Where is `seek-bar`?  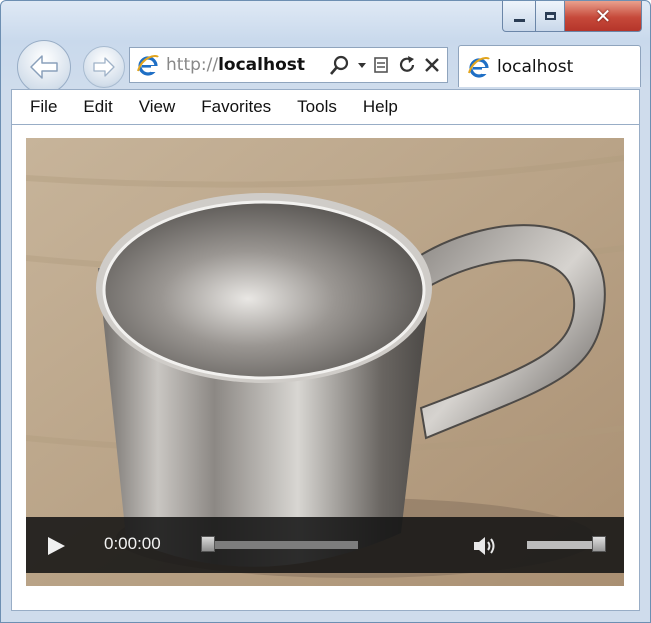 seek-bar is located at coordinates (282, 545).